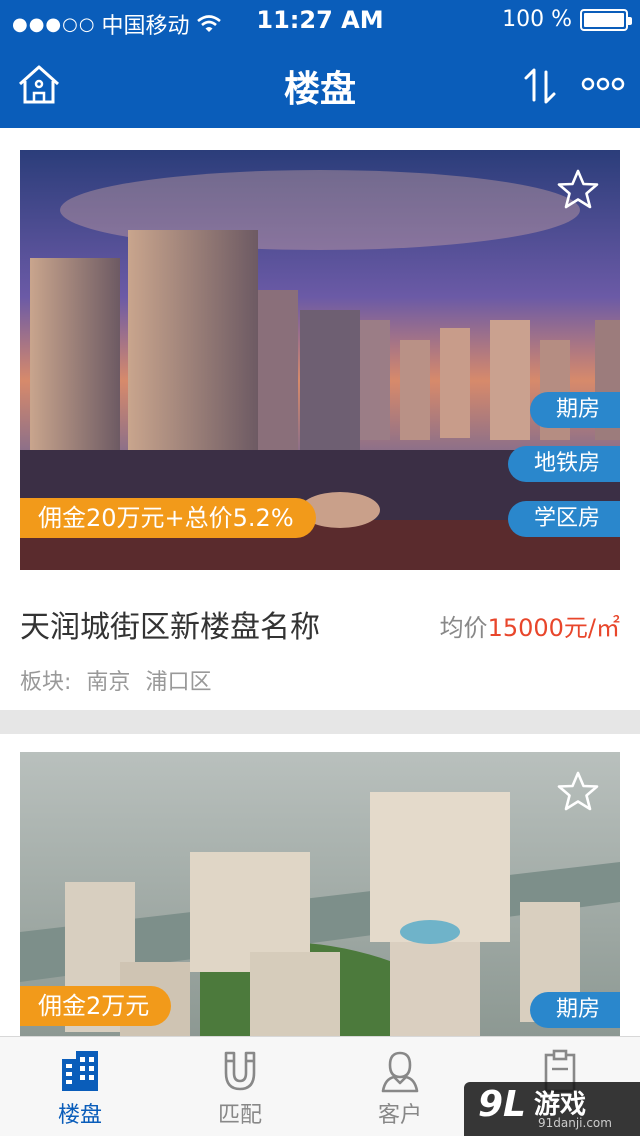  Describe the element at coordinates (168, 518) in the screenshot. I see `commission-badge: 佣金20万元+总价5.2%` at that location.